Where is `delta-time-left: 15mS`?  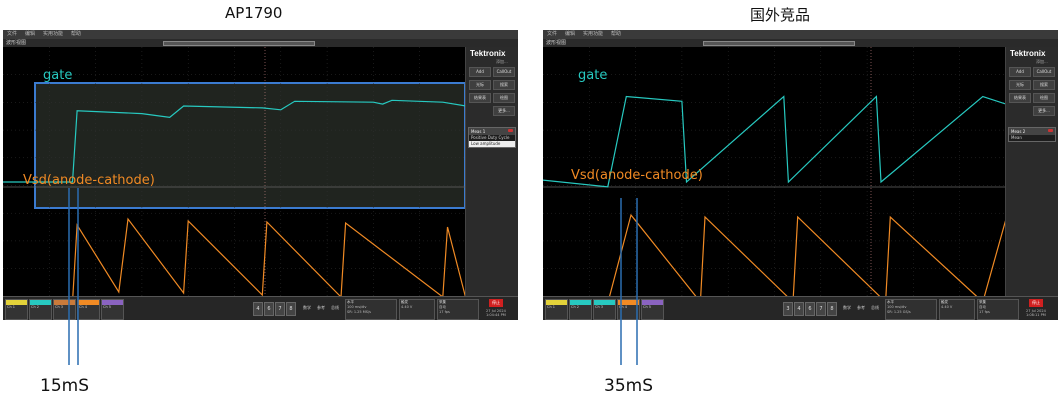
delta-time-left: 15mS is located at coordinates (64, 386).